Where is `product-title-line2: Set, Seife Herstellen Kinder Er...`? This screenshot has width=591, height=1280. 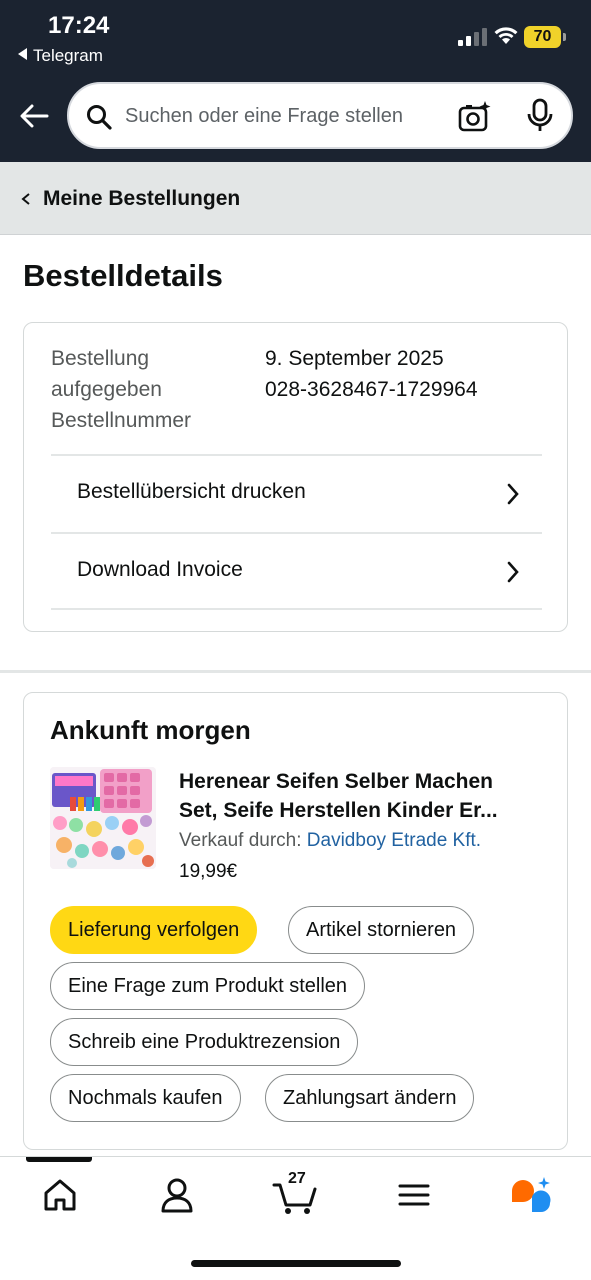 product-title-line2: Set, Seife Herstellen Kinder Er... is located at coordinates (338, 810).